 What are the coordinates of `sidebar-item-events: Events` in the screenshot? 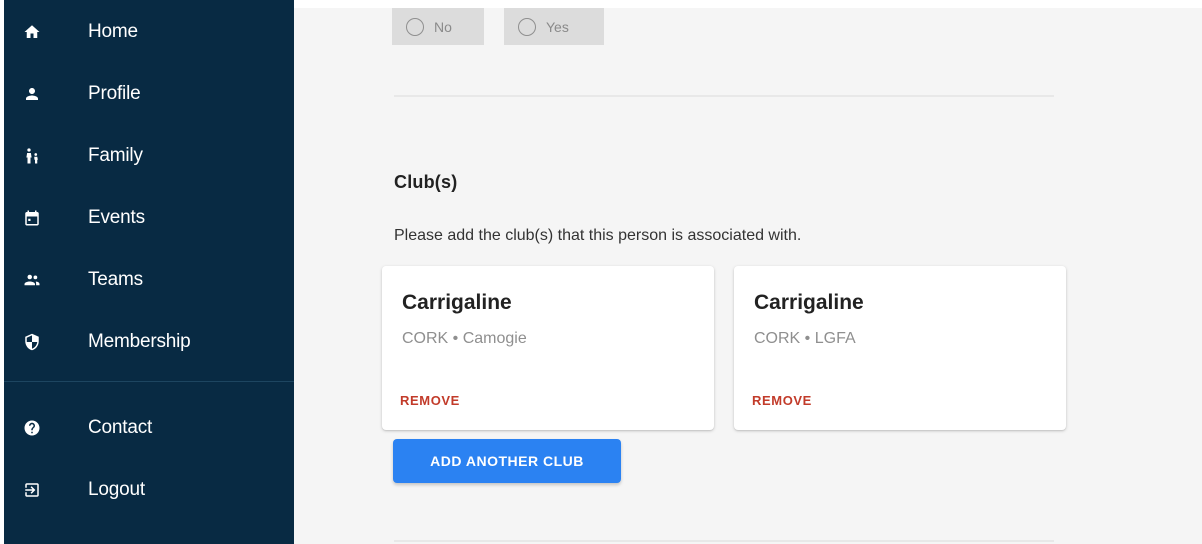 It's located at (149, 218).